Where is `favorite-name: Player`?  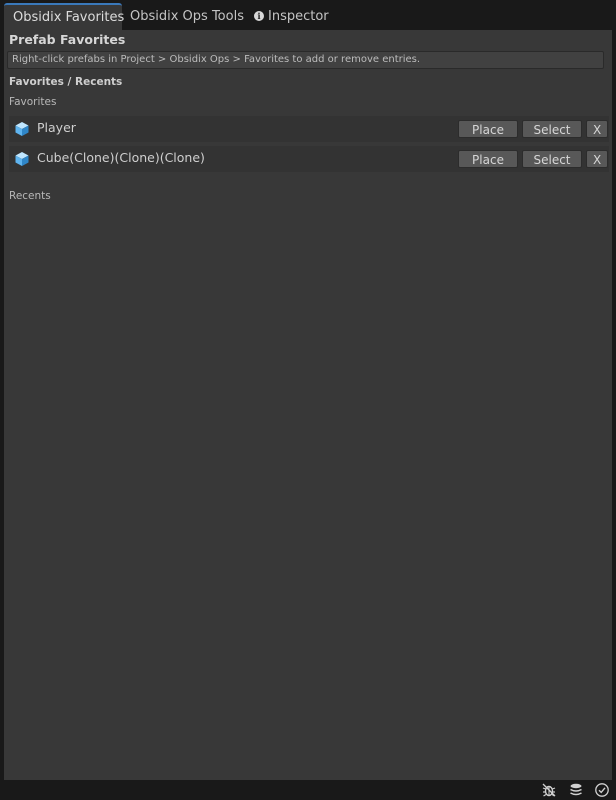
favorite-name: Player is located at coordinates (56, 127).